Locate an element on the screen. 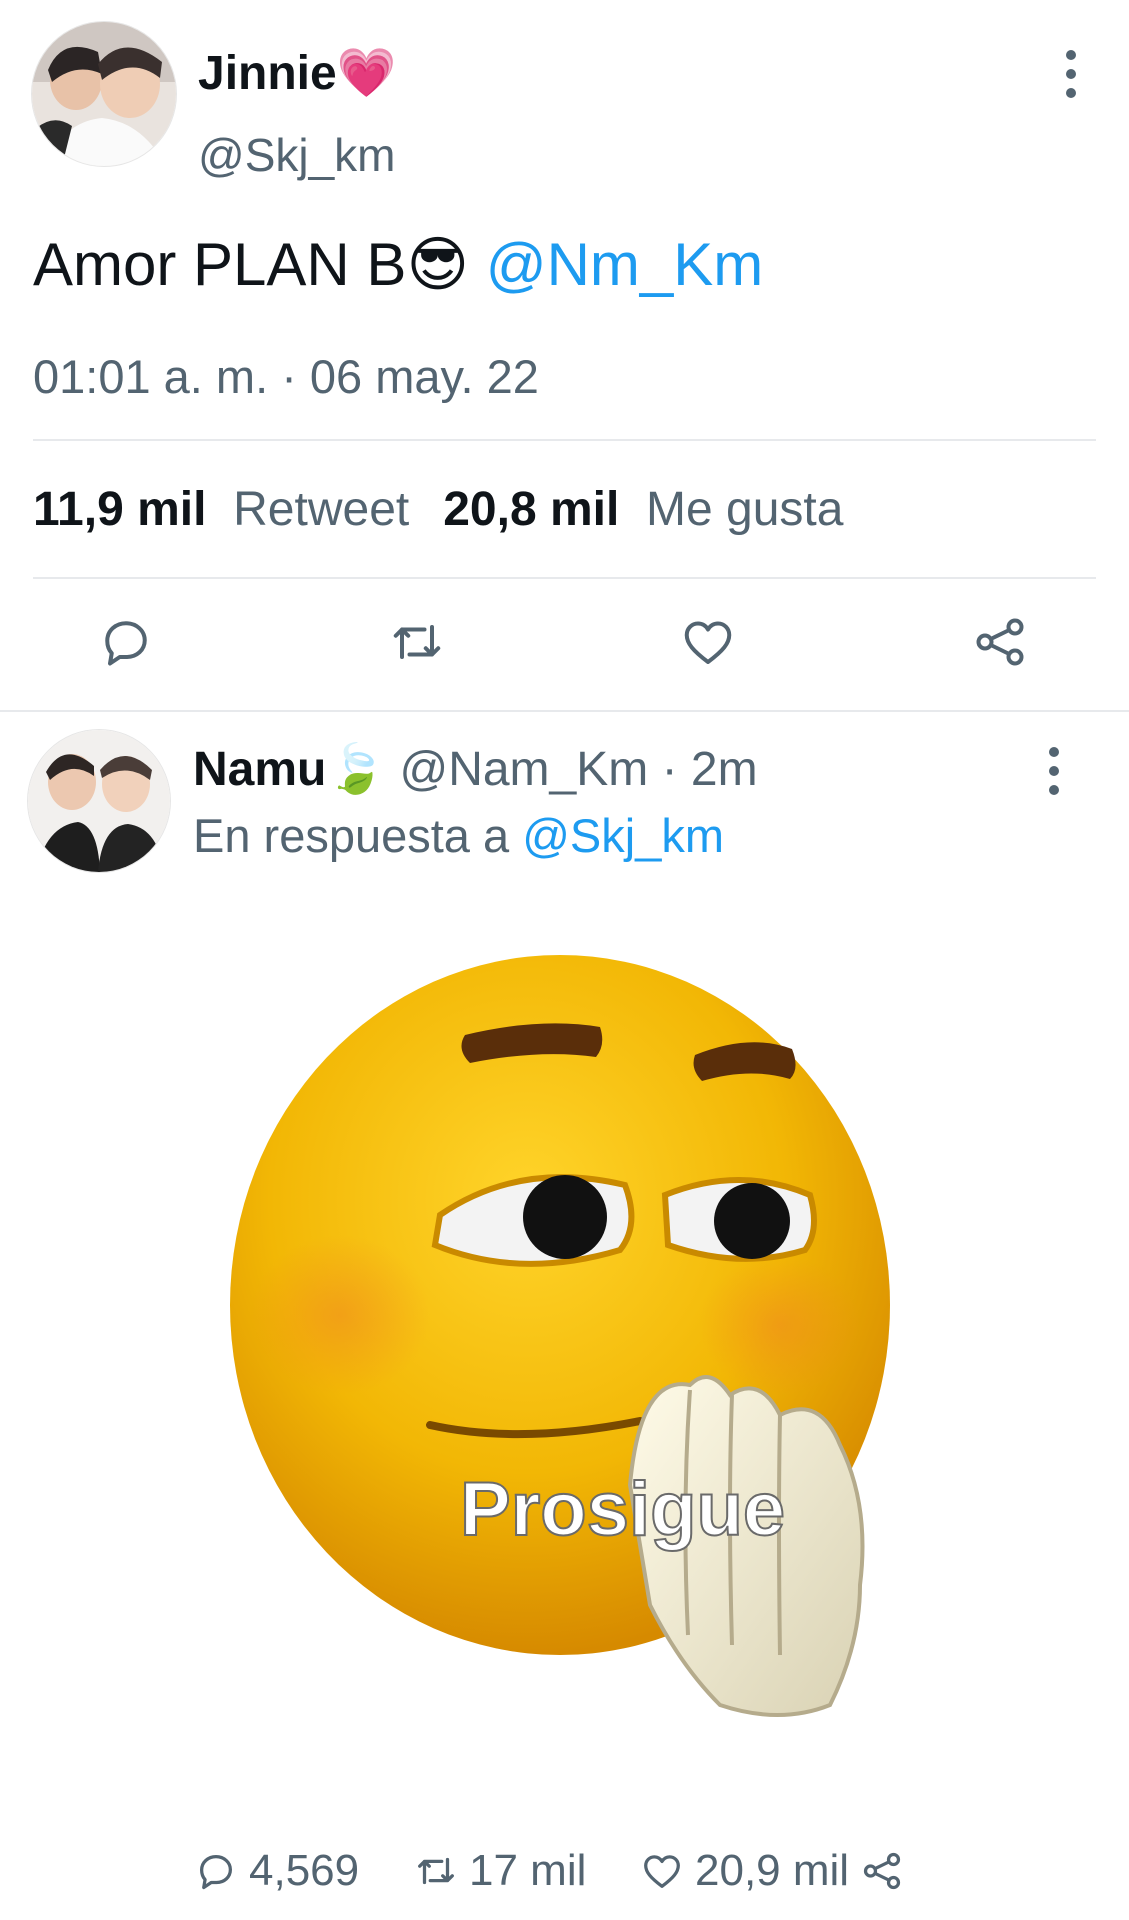 Image resolution: width=1129 pixels, height=1920 pixels. reply-header: Namu🍃 @Nam_Km · 2m is located at coordinates (475, 768).